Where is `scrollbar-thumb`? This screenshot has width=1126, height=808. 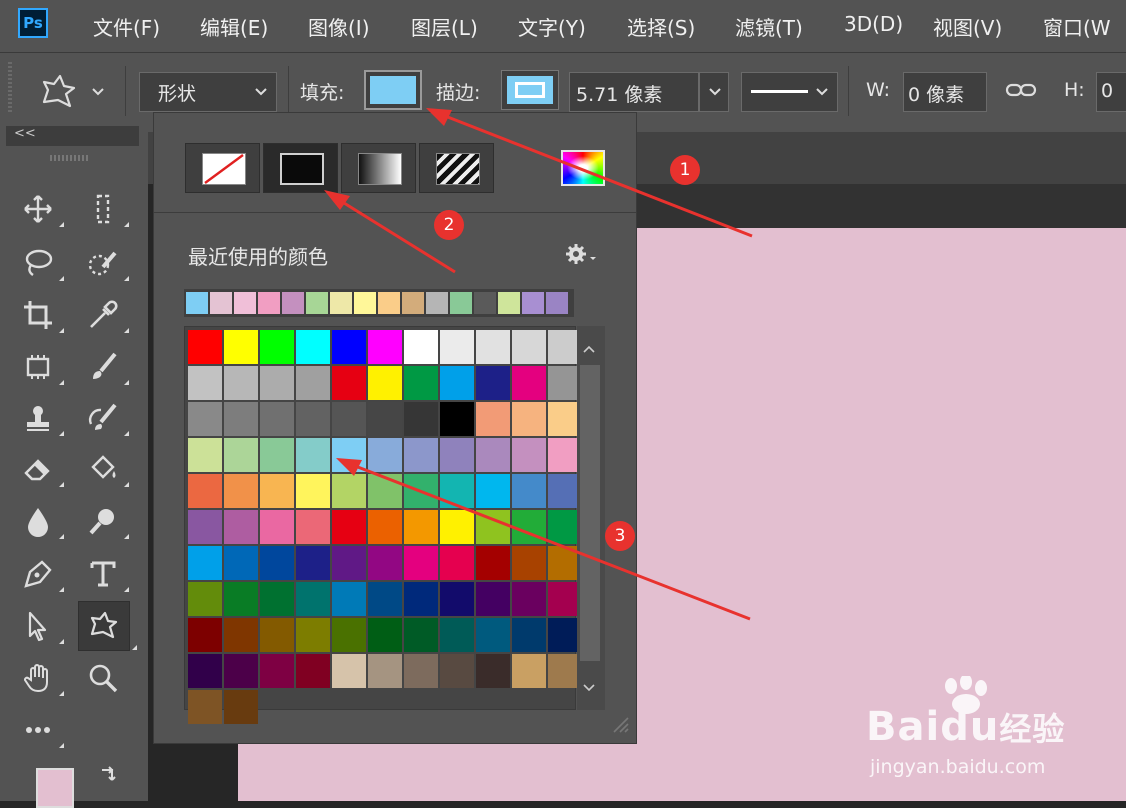 scrollbar-thumb is located at coordinates (590, 513).